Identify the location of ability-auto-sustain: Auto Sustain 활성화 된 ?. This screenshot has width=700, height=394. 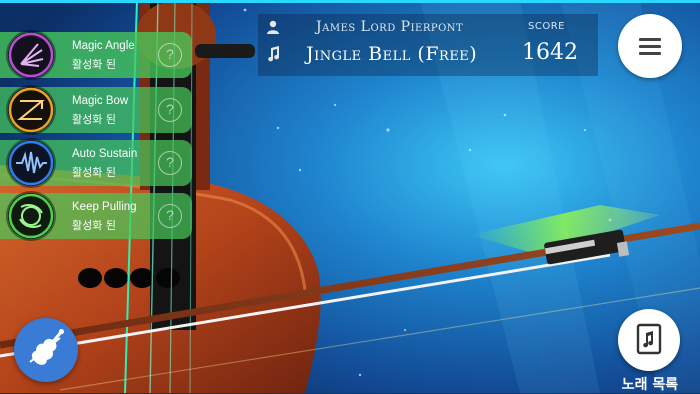
(96, 163).